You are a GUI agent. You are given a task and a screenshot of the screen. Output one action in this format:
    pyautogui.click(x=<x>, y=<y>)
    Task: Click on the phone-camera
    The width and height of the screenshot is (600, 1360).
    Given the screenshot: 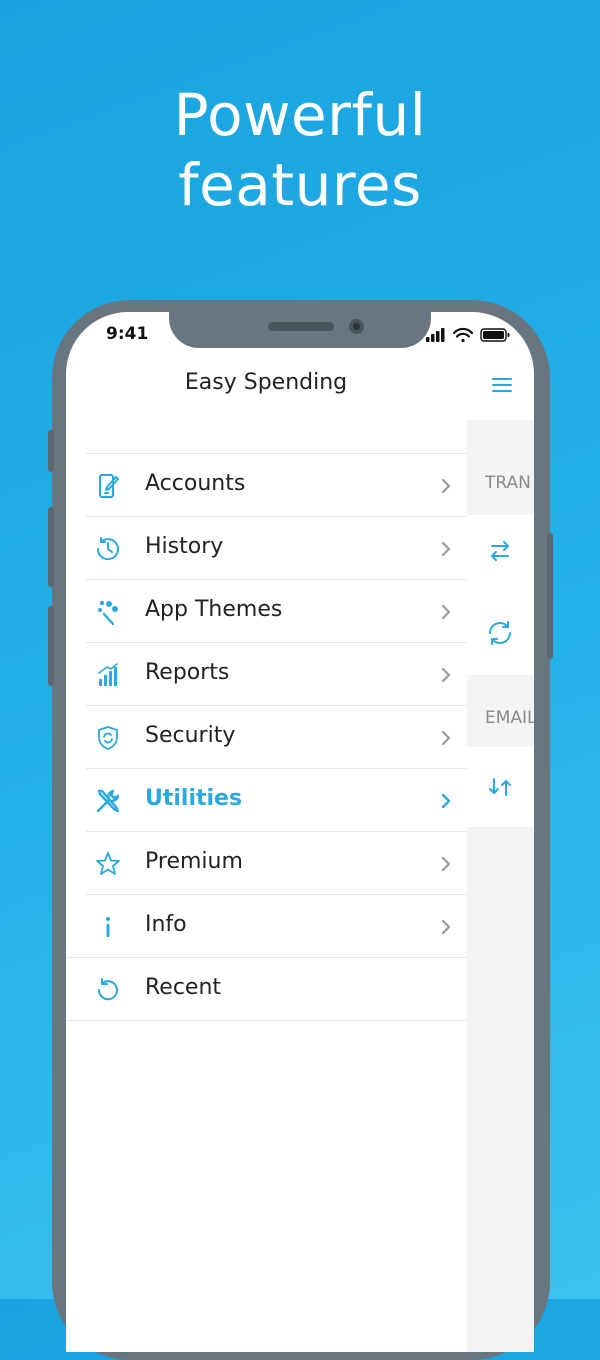 What is the action you would take?
    pyautogui.click(x=356, y=326)
    